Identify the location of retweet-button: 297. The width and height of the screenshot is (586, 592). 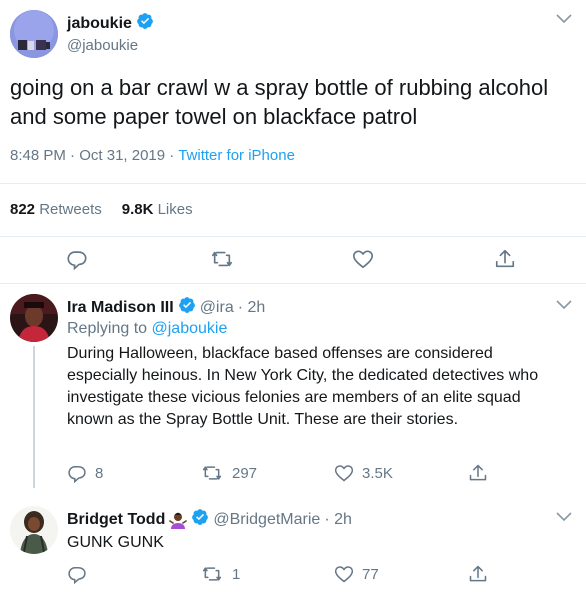
(228, 473).